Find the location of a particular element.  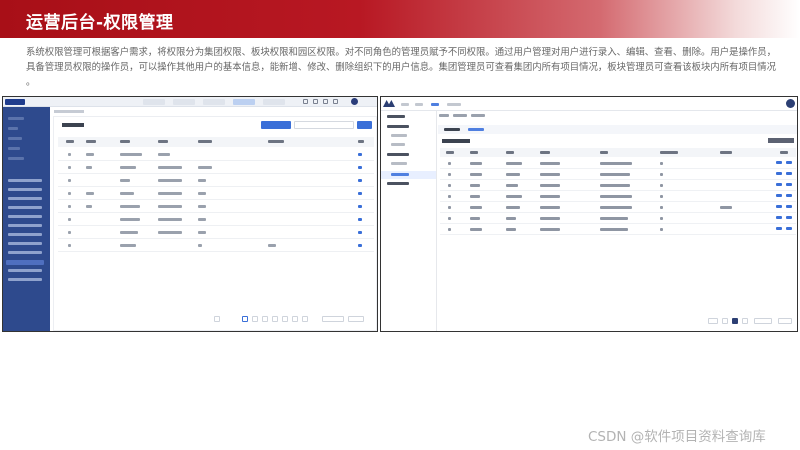

tab is located at coordinates (452, 129).